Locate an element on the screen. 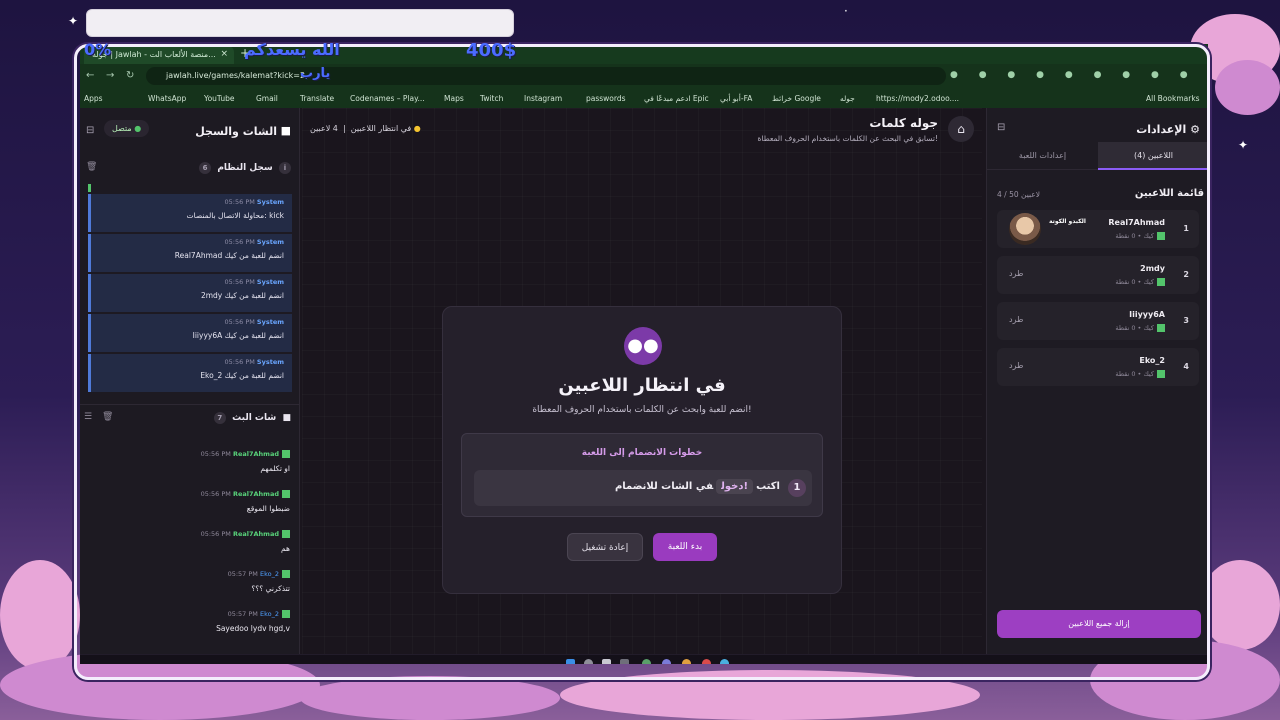  prayer-overlay: الله يسعدكم is located at coordinates (292, 49).